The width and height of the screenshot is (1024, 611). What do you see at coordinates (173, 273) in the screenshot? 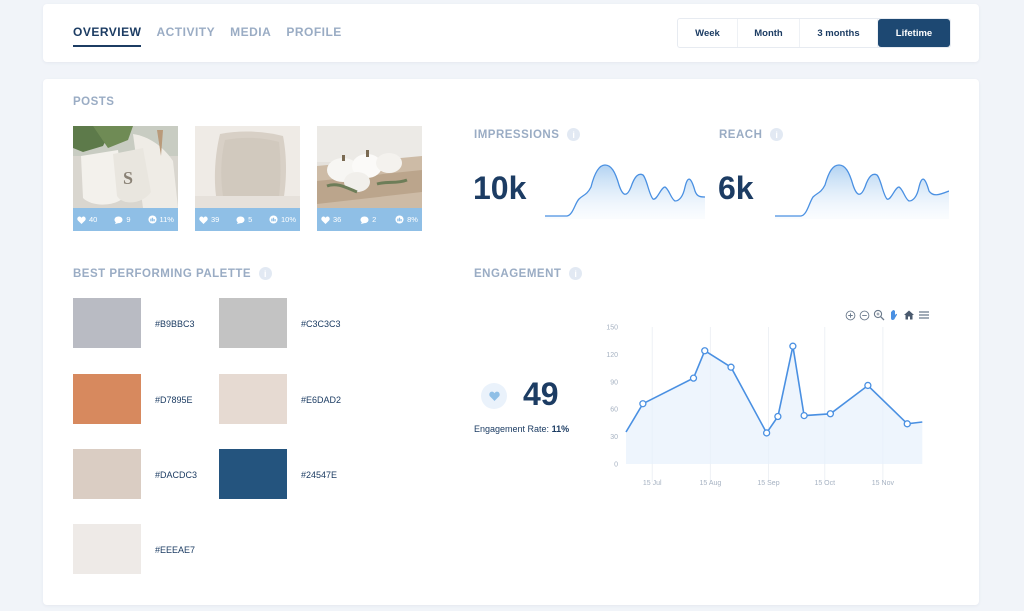
I see `palette-title: BEST PERFORMING PALETTE i` at bounding box center [173, 273].